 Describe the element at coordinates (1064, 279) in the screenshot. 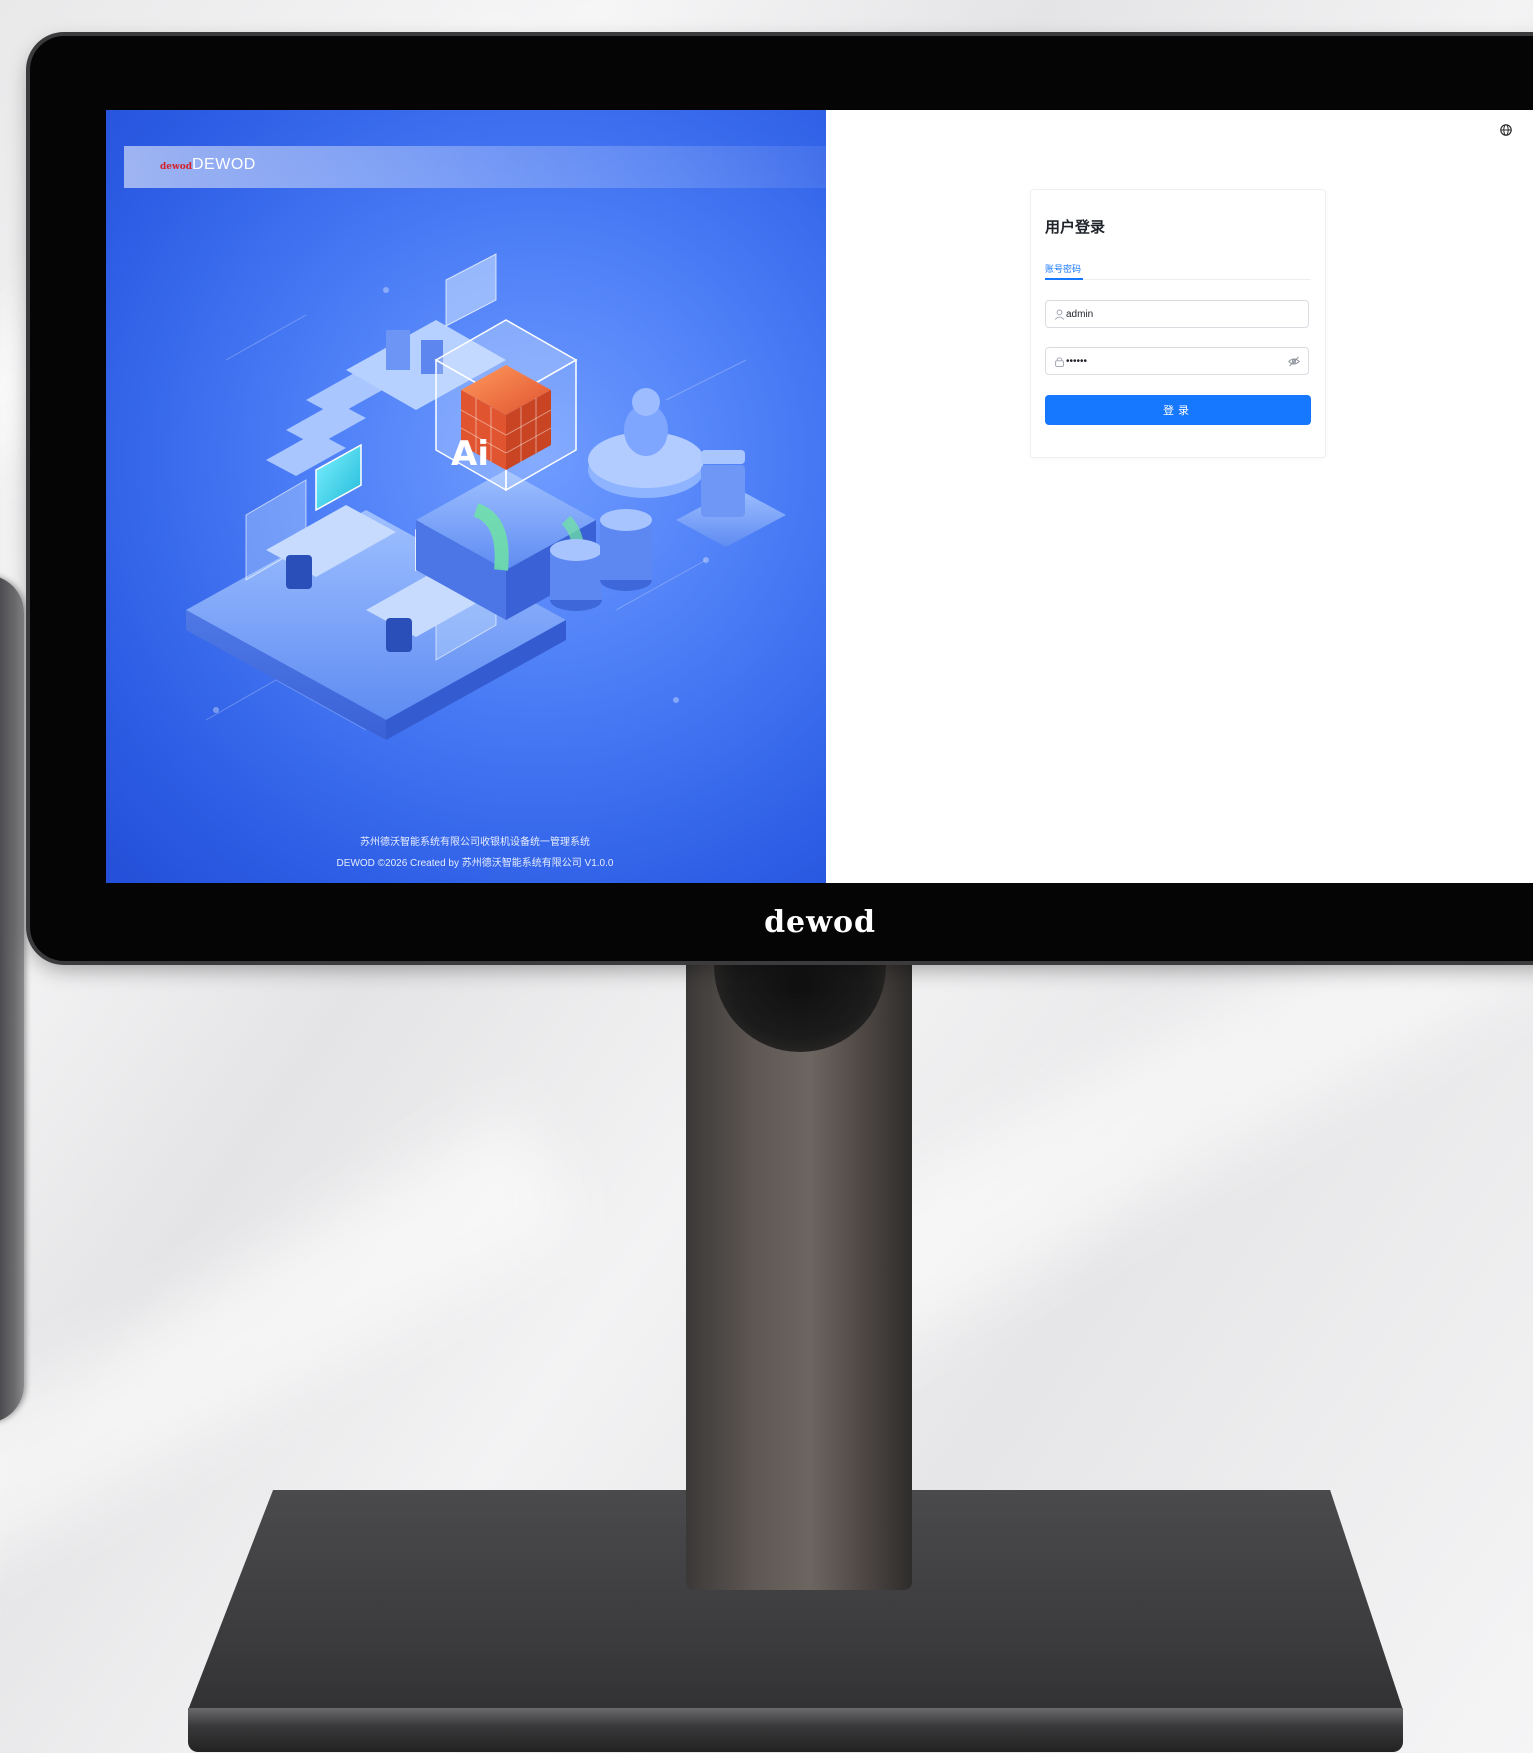

I see `tab-active-indicator` at that location.